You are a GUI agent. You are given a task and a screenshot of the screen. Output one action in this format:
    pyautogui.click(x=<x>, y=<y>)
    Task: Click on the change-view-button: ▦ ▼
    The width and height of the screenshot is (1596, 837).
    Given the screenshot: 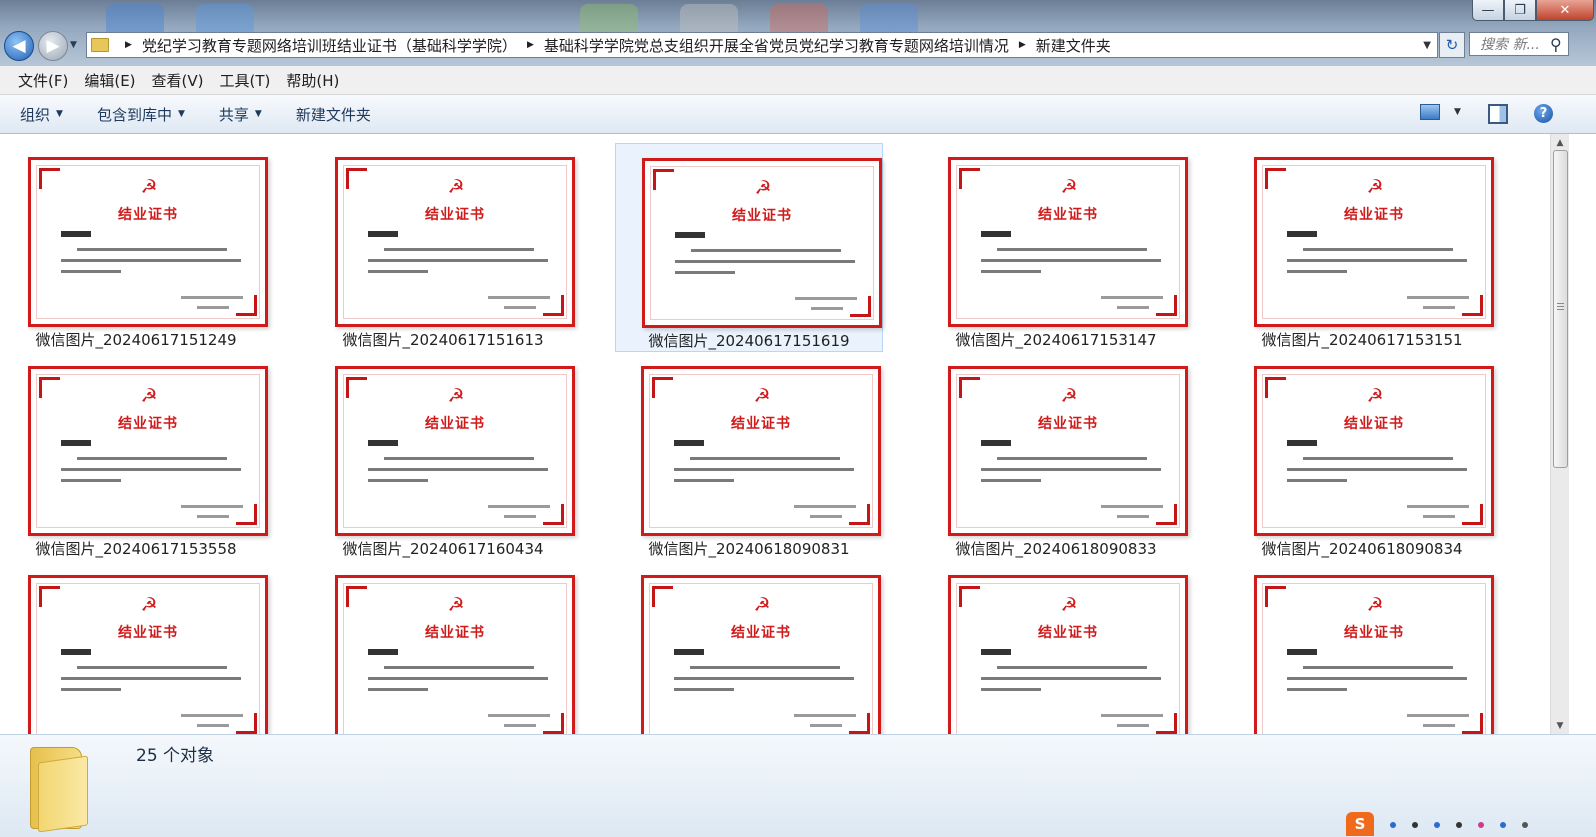 What is the action you would take?
    pyautogui.click(x=1440, y=112)
    